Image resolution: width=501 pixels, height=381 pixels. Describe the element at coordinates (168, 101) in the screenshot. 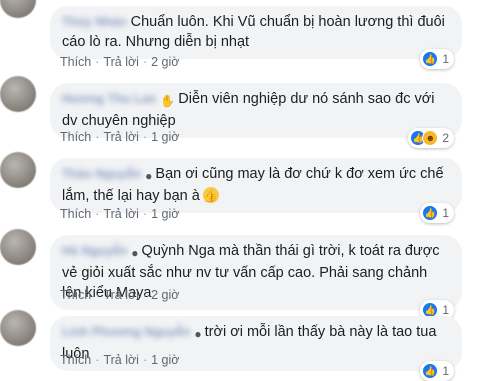

I see `hand-icon: ✋` at that location.